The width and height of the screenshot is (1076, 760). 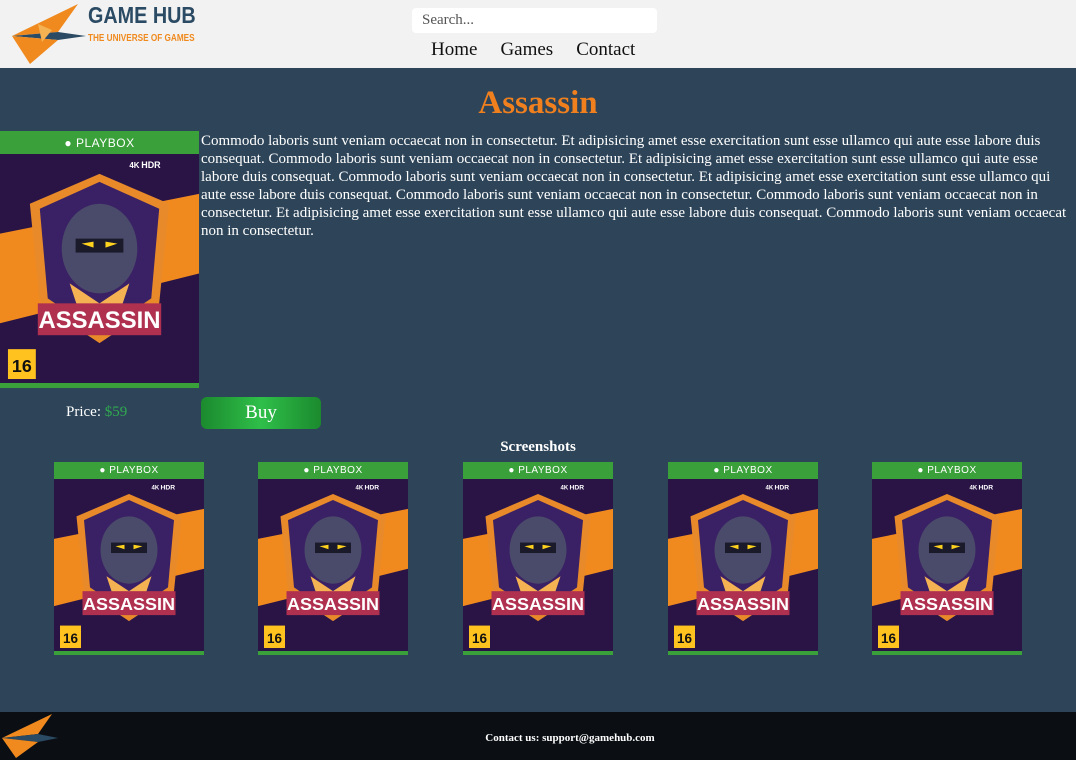 I want to click on site-footer: Contact us: support@gamehub.com, so click(x=538, y=736).